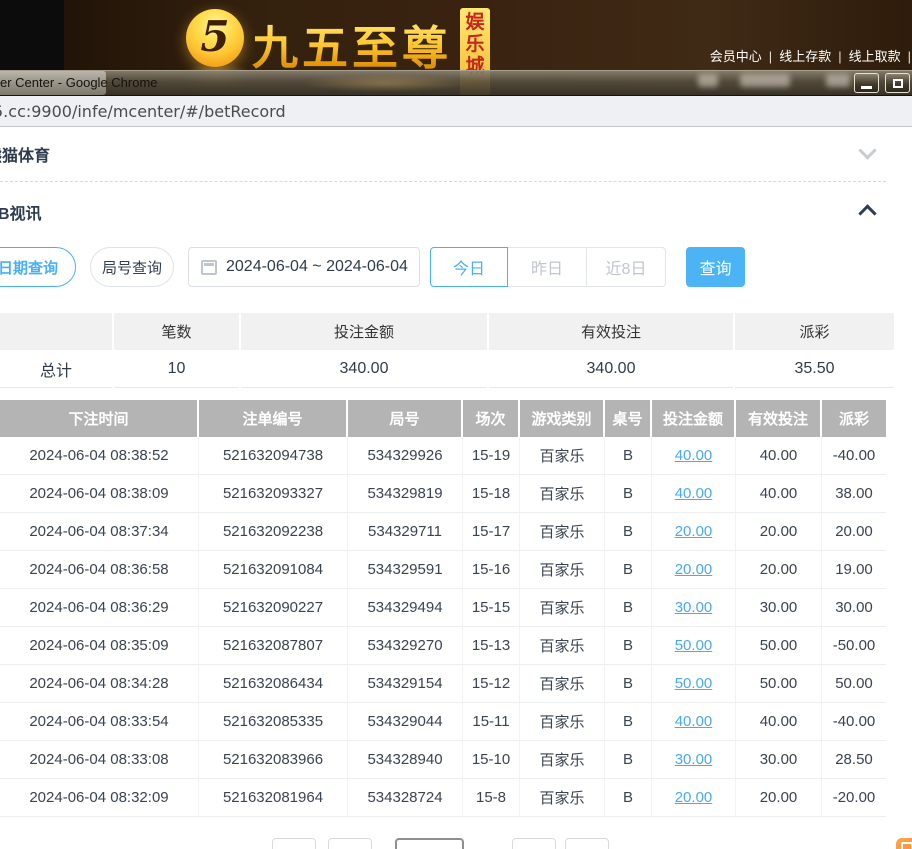  What do you see at coordinates (814, 369) in the screenshot?
I see `summary-value-cell: 35.50` at bounding box center [814, 369].